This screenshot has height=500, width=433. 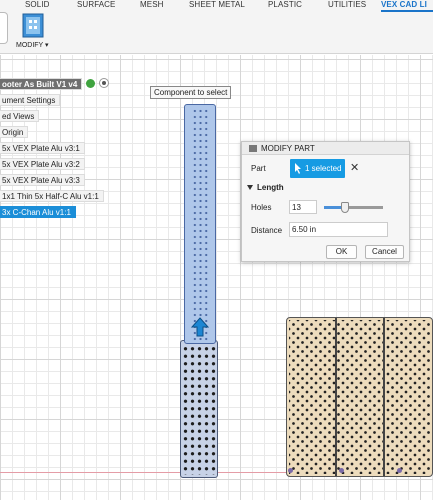 I want to click on cursor-icon, so click(x=298, y=168).